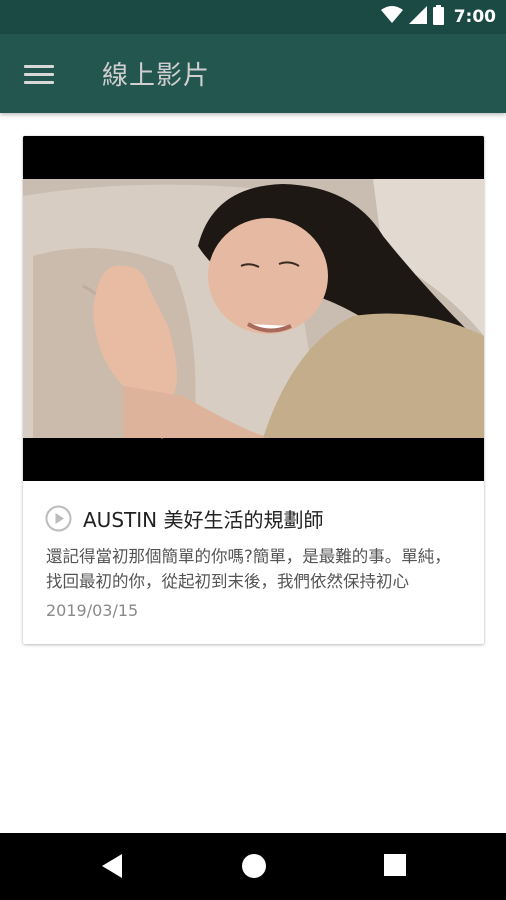 The height and width of the screenshot is (900, 506). Describe the element at coordinates (40, 74) in the screenshot. I see `hamburger-menu-icon` at that location.